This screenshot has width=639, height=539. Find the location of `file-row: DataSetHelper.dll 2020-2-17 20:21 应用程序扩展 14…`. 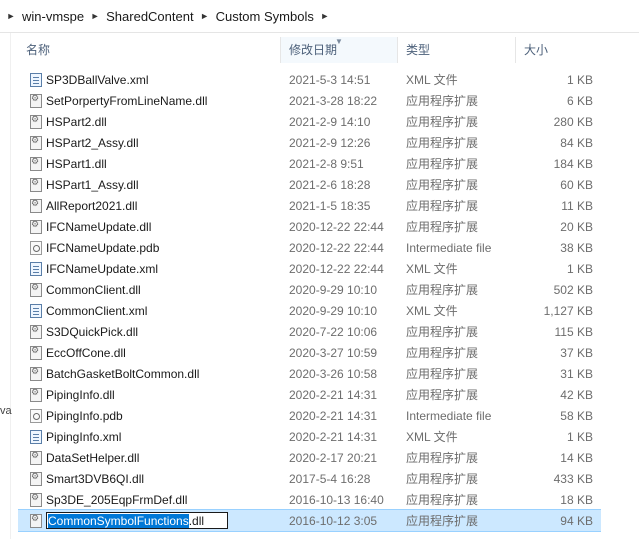

file-row: DataSetHelper.dll 2020-2-17 20:21 应用程序扩展 14… is located at coordinates (309, 457).